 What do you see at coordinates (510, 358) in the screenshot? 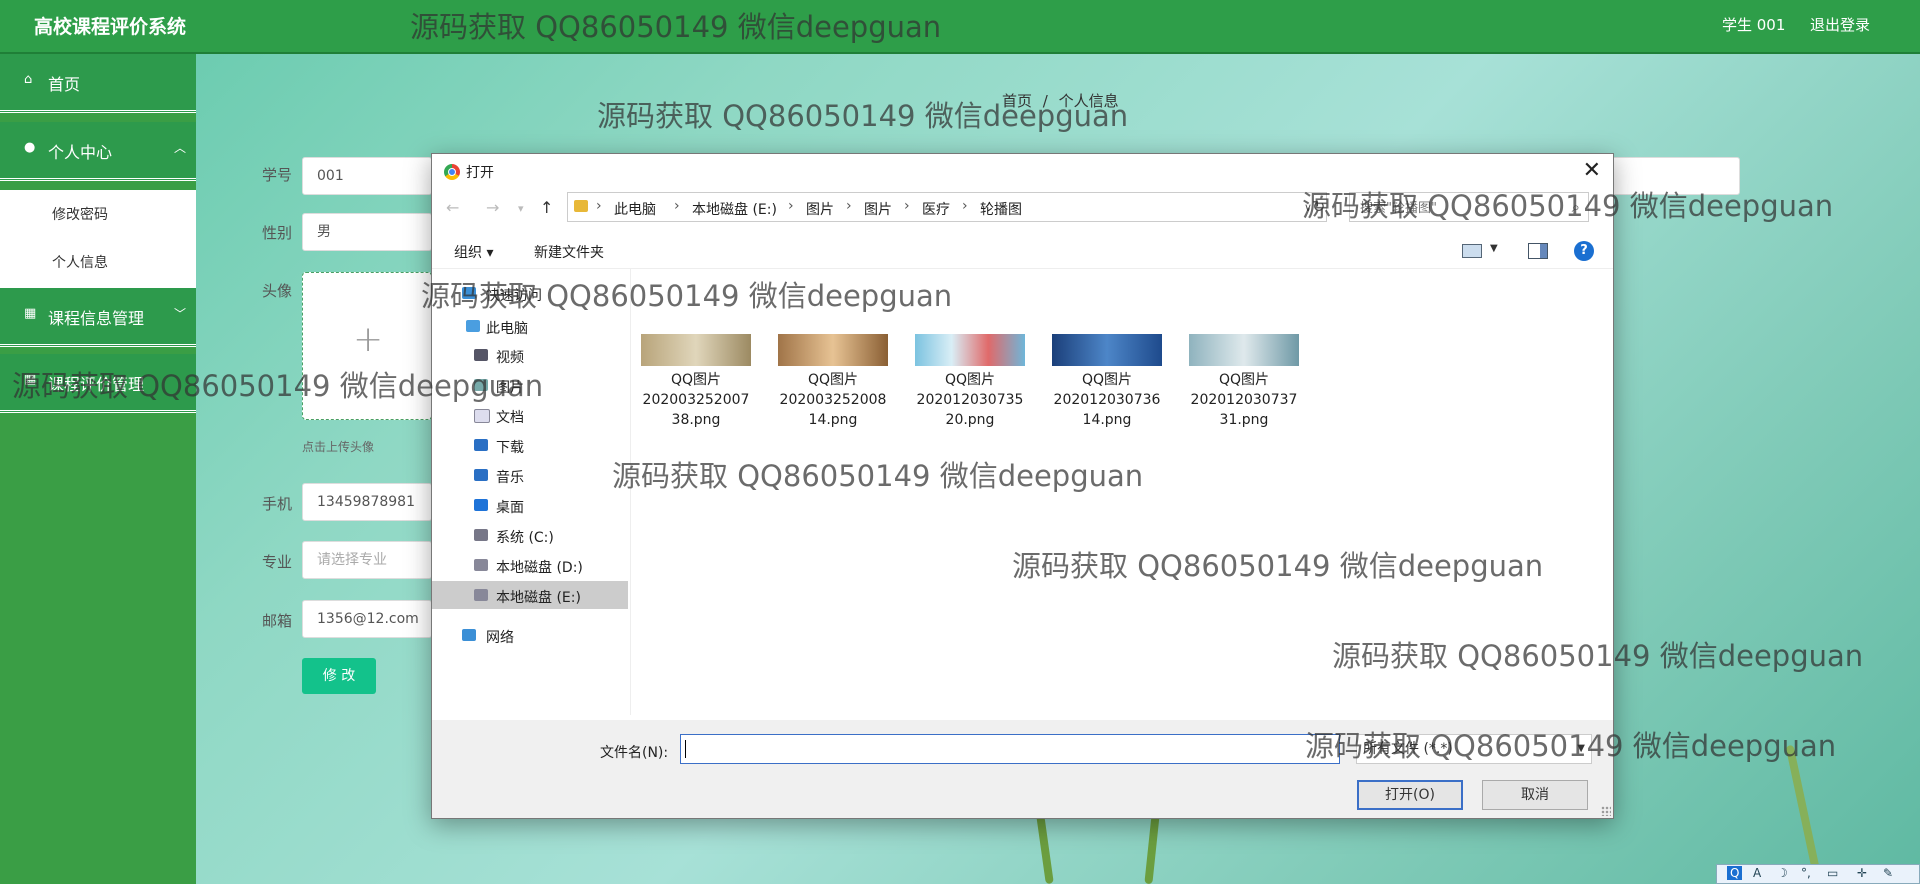
I see `tree-item-label: 视频` at bounding box center [510, 358].